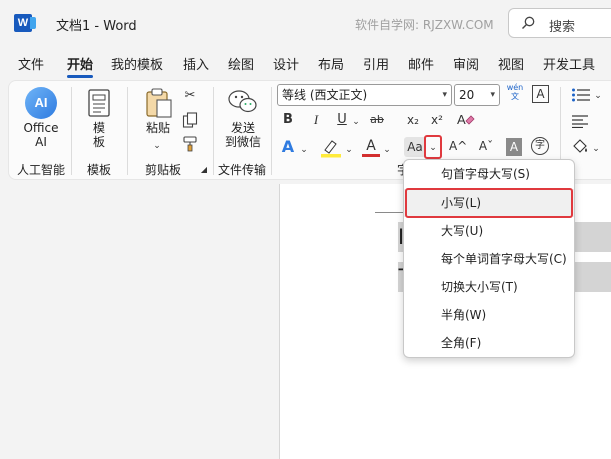 This screenshot has width=611, height=459. Describe the element at coordinates (466, 63) in the screenshot. I see `tab-review: 审阅` at that location.